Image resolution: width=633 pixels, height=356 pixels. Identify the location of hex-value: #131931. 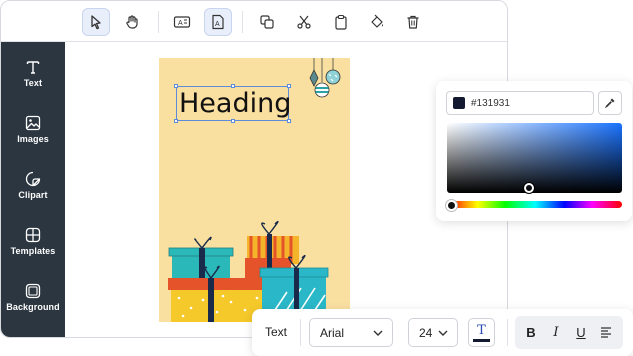
(490, 103).